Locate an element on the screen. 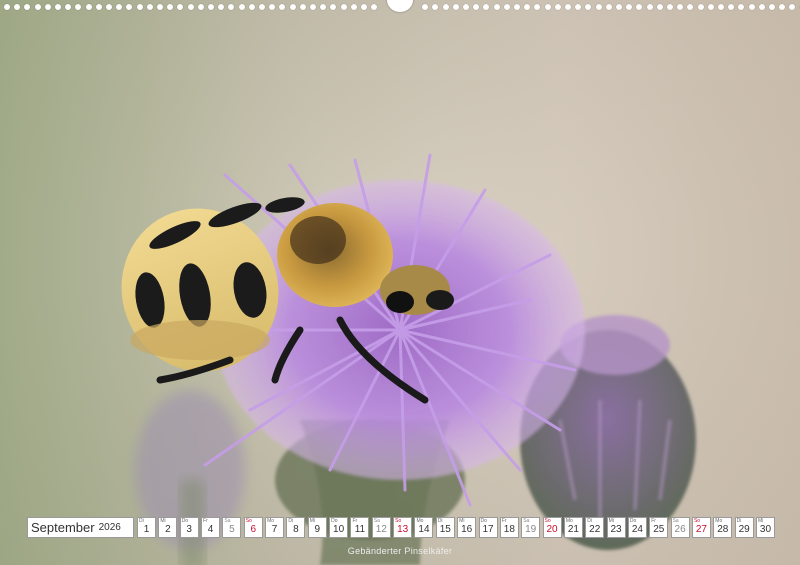 This screenshot has height=565, width=800. day-number: 17 is located at coordinates (488, 529).